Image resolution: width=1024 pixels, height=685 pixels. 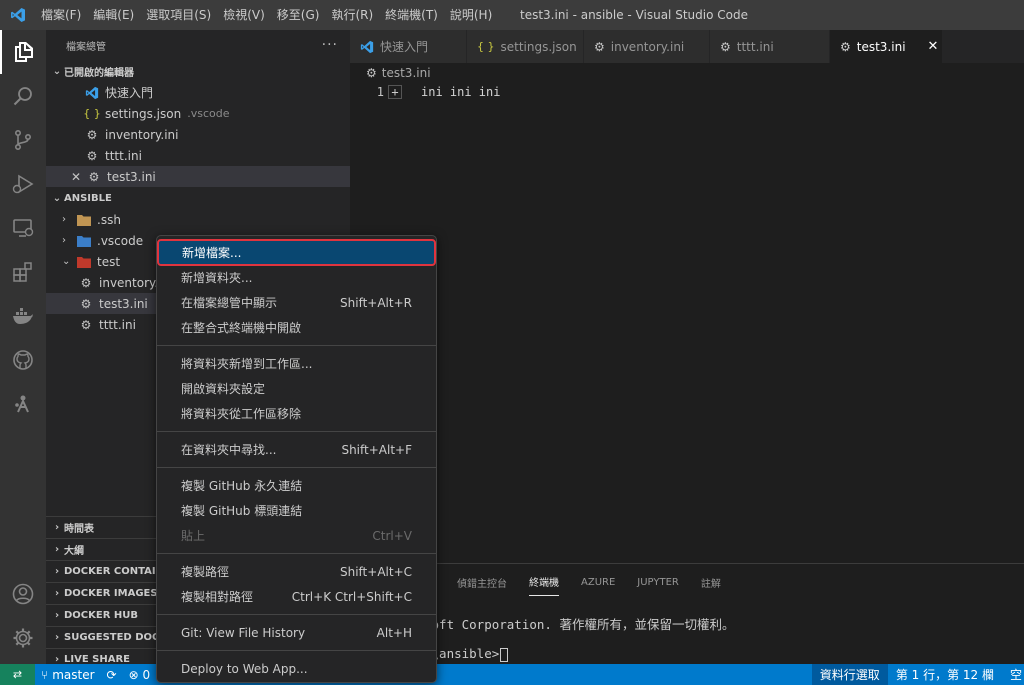 I want to click on code-text: ini ini ini, so click(x=460, y=92).